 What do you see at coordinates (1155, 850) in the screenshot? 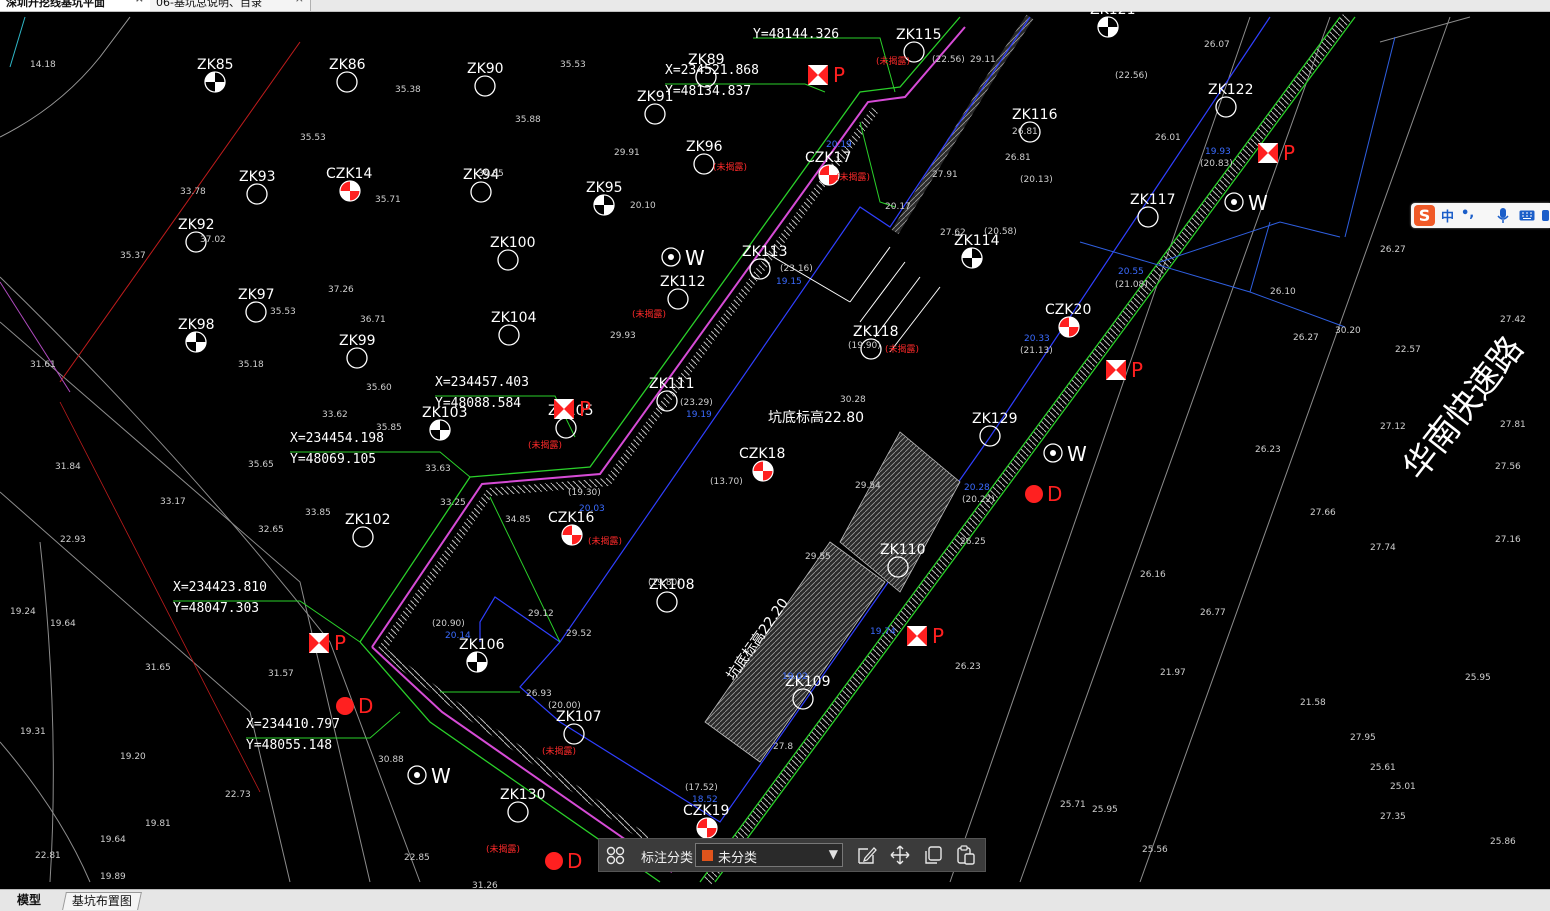
I see `svg-text: 25.56` at bounding box center [1155, 850].